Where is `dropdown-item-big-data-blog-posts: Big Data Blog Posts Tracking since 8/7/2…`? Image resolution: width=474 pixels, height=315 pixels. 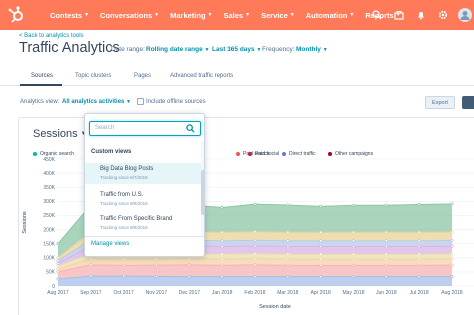 dropdown-item-big-data-blog-posts: Big Data Blog Posts Tracking since 8/7/2… is located at coordinates (143, 173).